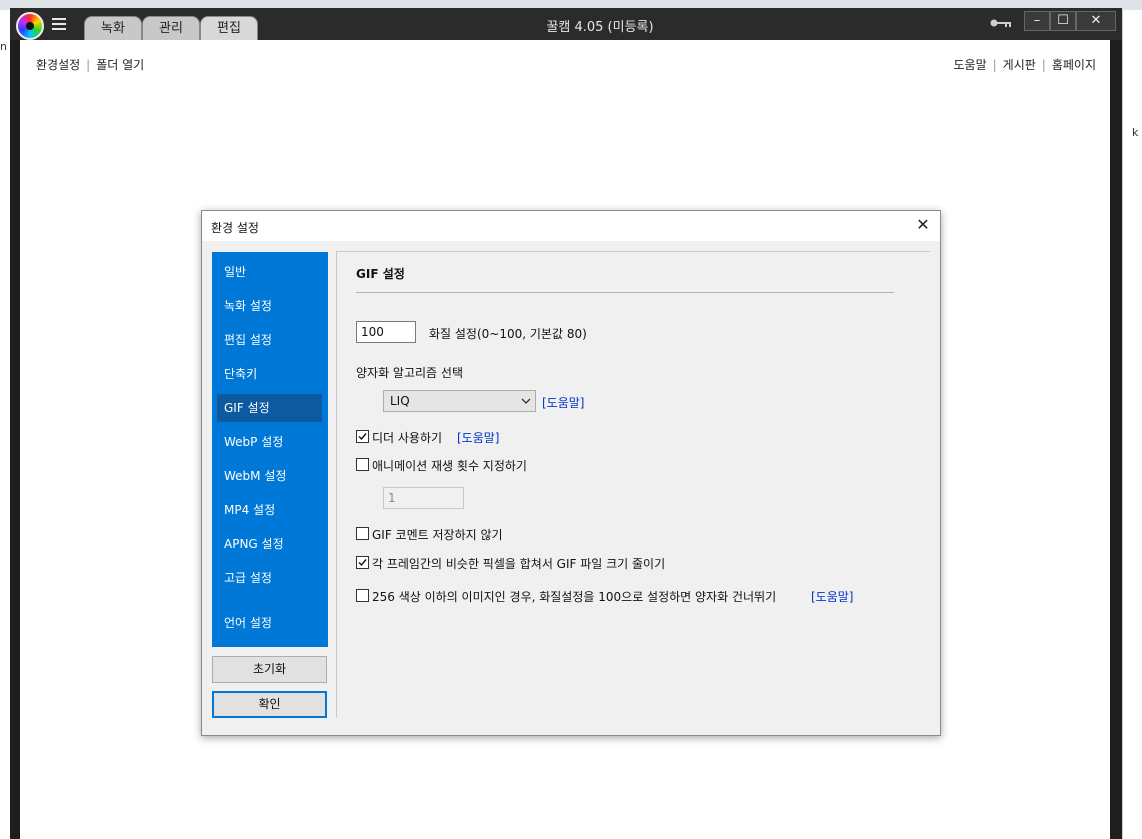 The height and width of the screenshot is (839, 1142). What do you see at coordinates (380, 274) in the screenshot?
I see `panel-title: GIF 설정` at bounding box center [380, 274].